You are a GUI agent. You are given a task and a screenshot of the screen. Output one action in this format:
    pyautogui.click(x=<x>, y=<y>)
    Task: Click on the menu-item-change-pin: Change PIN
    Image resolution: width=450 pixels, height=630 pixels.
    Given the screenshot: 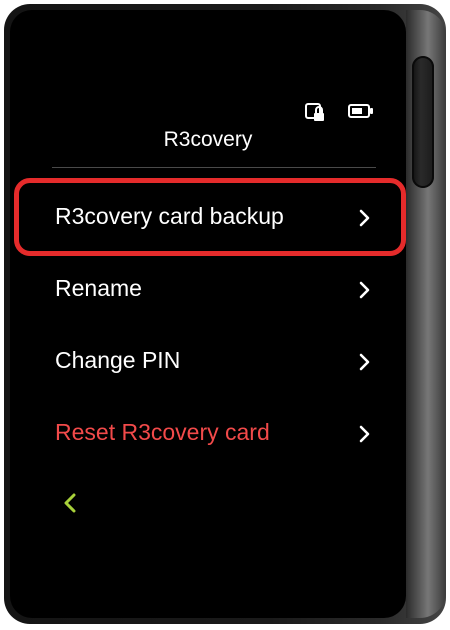 What is the action you would take?
    pyautogui.click(x=208, y=361)
    